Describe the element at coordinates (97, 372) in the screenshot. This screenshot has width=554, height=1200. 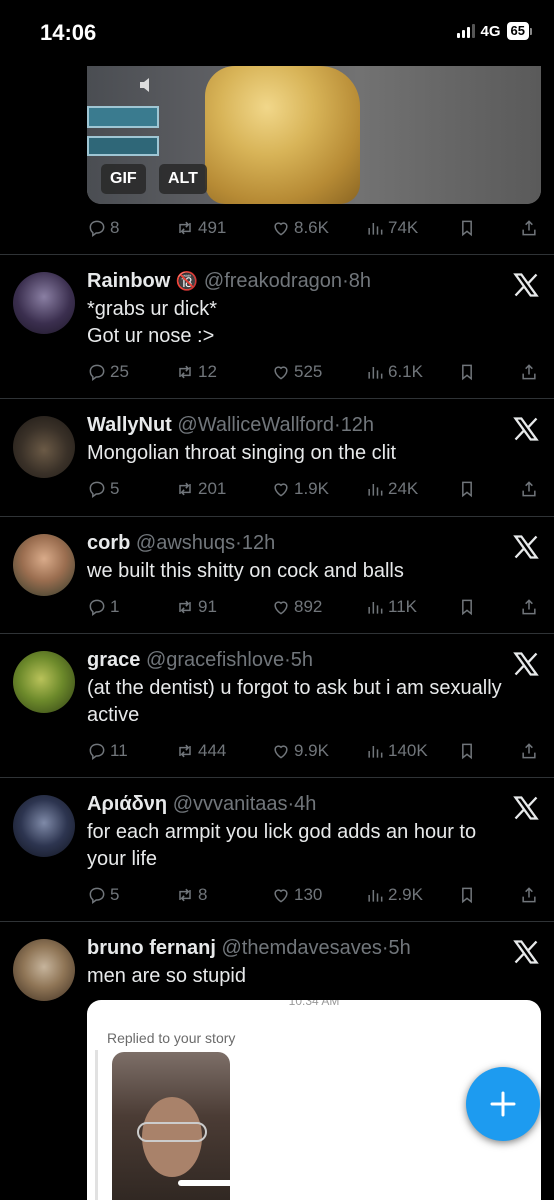
I see `reply-icon` at that location.